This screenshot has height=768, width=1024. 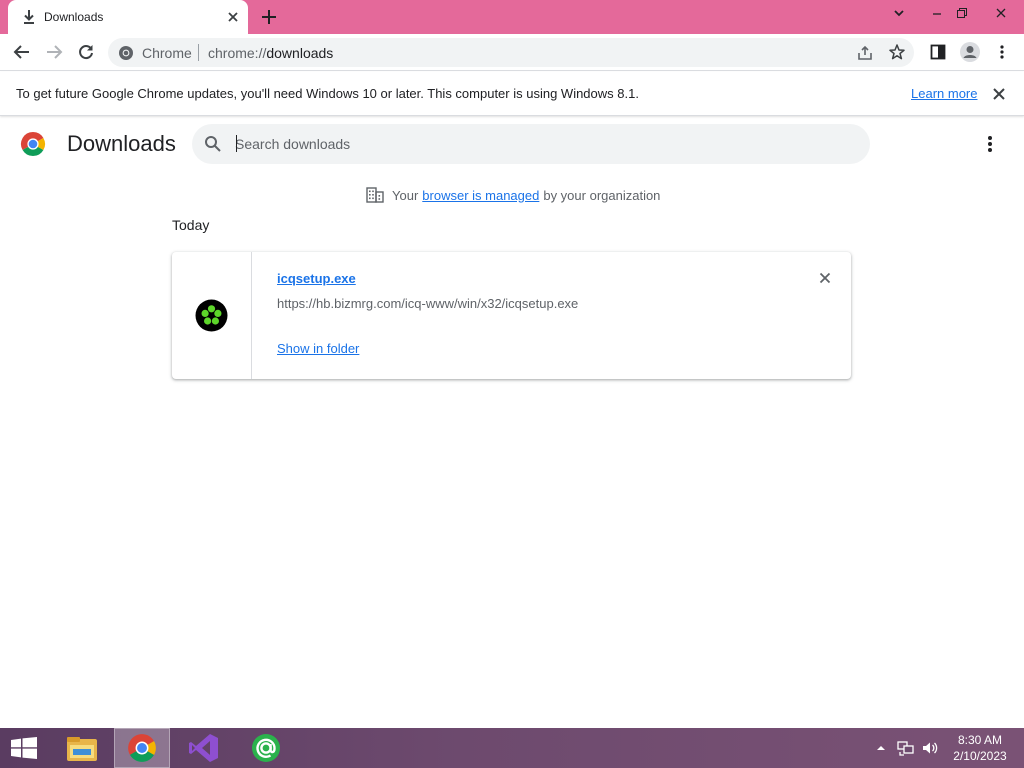 What do you see at coordinates (128, 17) in the screenshot?
I see `tab-downloads: Downloads` at bounding box center [128, 17].